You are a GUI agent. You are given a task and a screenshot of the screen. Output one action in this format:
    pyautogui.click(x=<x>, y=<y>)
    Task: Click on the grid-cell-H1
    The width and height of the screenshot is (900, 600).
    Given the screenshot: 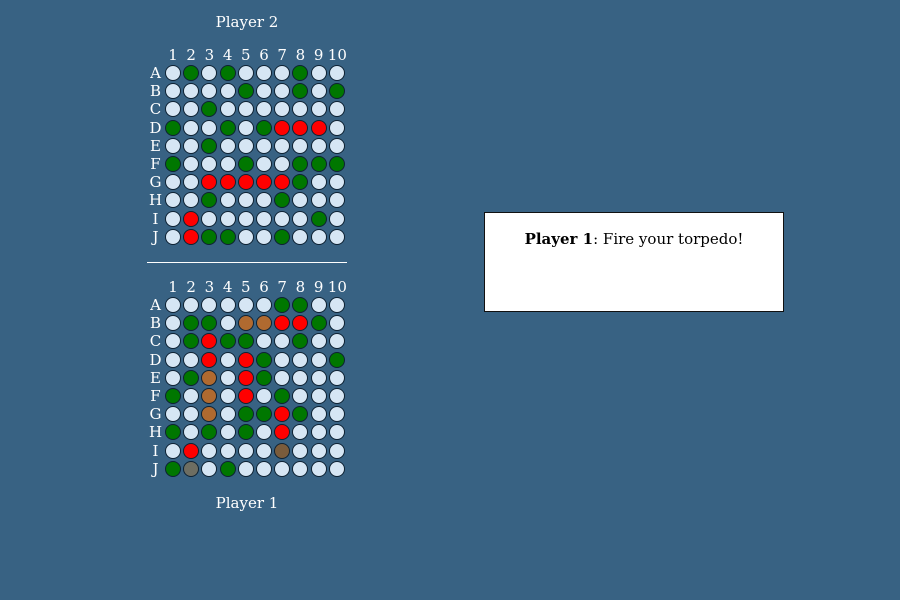 What is the action you would take?
    pyautogui.click(x=173, y=200)
    